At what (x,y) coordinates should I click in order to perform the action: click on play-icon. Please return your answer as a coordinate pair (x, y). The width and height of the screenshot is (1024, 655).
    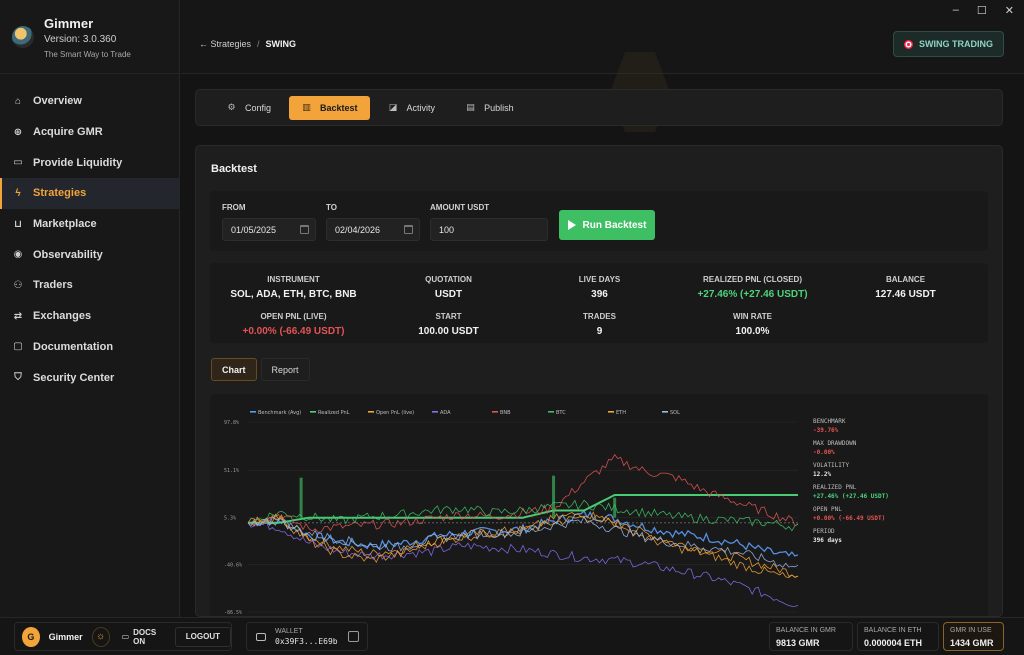
    Looking at the image, I should click on (571, 225).